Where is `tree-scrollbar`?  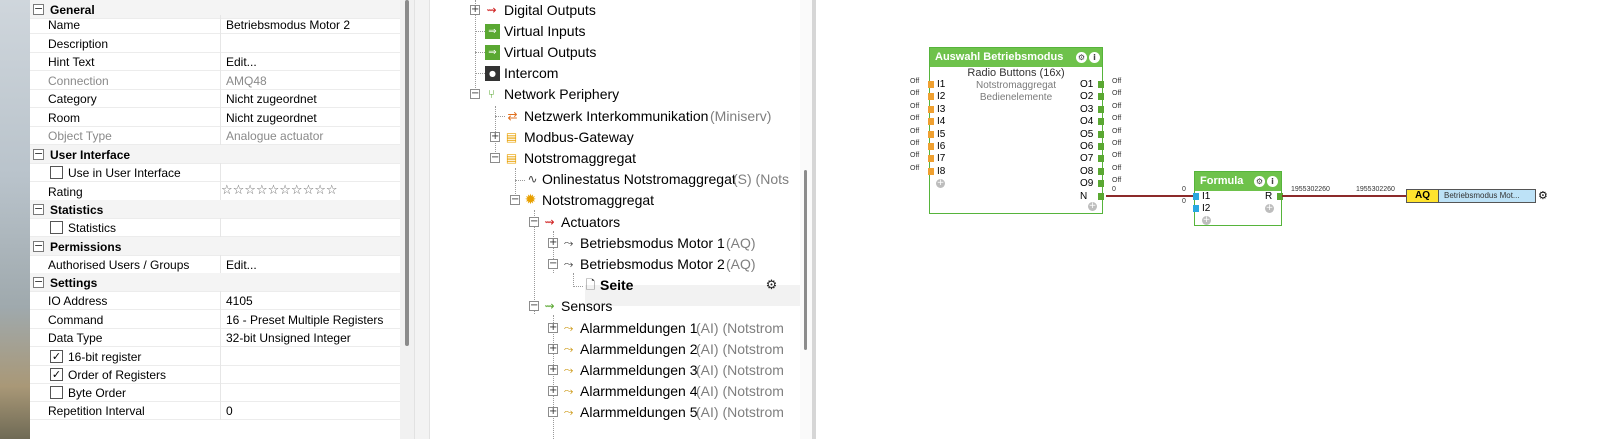
tree-scrollbar is located at coordinates (806, 219).